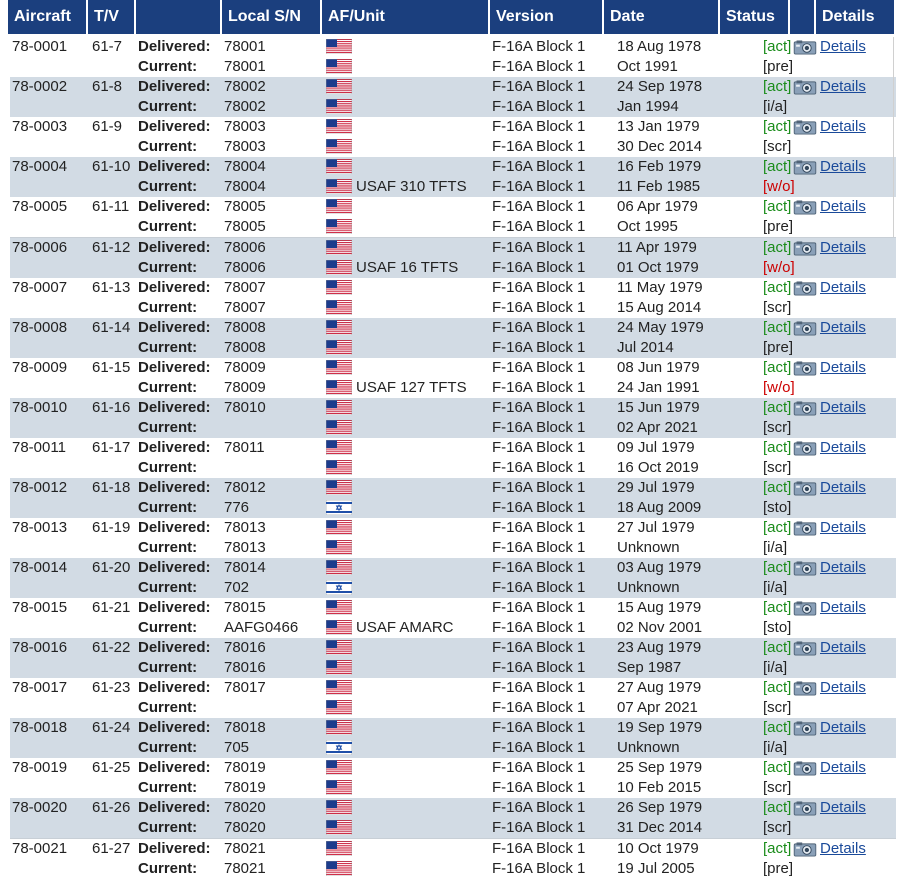 The image size is (908, 880). I want to click on current-date: 18 Aug 2009, so click(659, 507).